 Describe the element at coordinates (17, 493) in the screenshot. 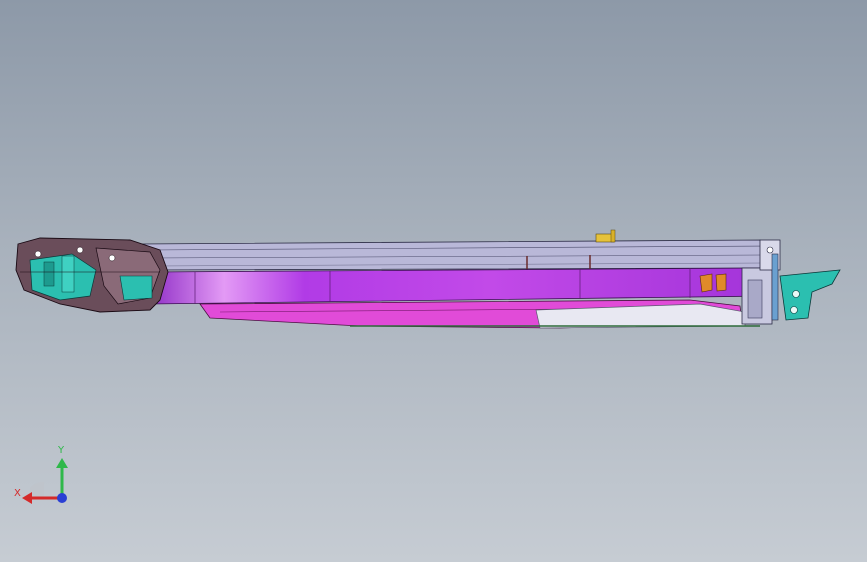

I see `x-axis-label: X` at that location.